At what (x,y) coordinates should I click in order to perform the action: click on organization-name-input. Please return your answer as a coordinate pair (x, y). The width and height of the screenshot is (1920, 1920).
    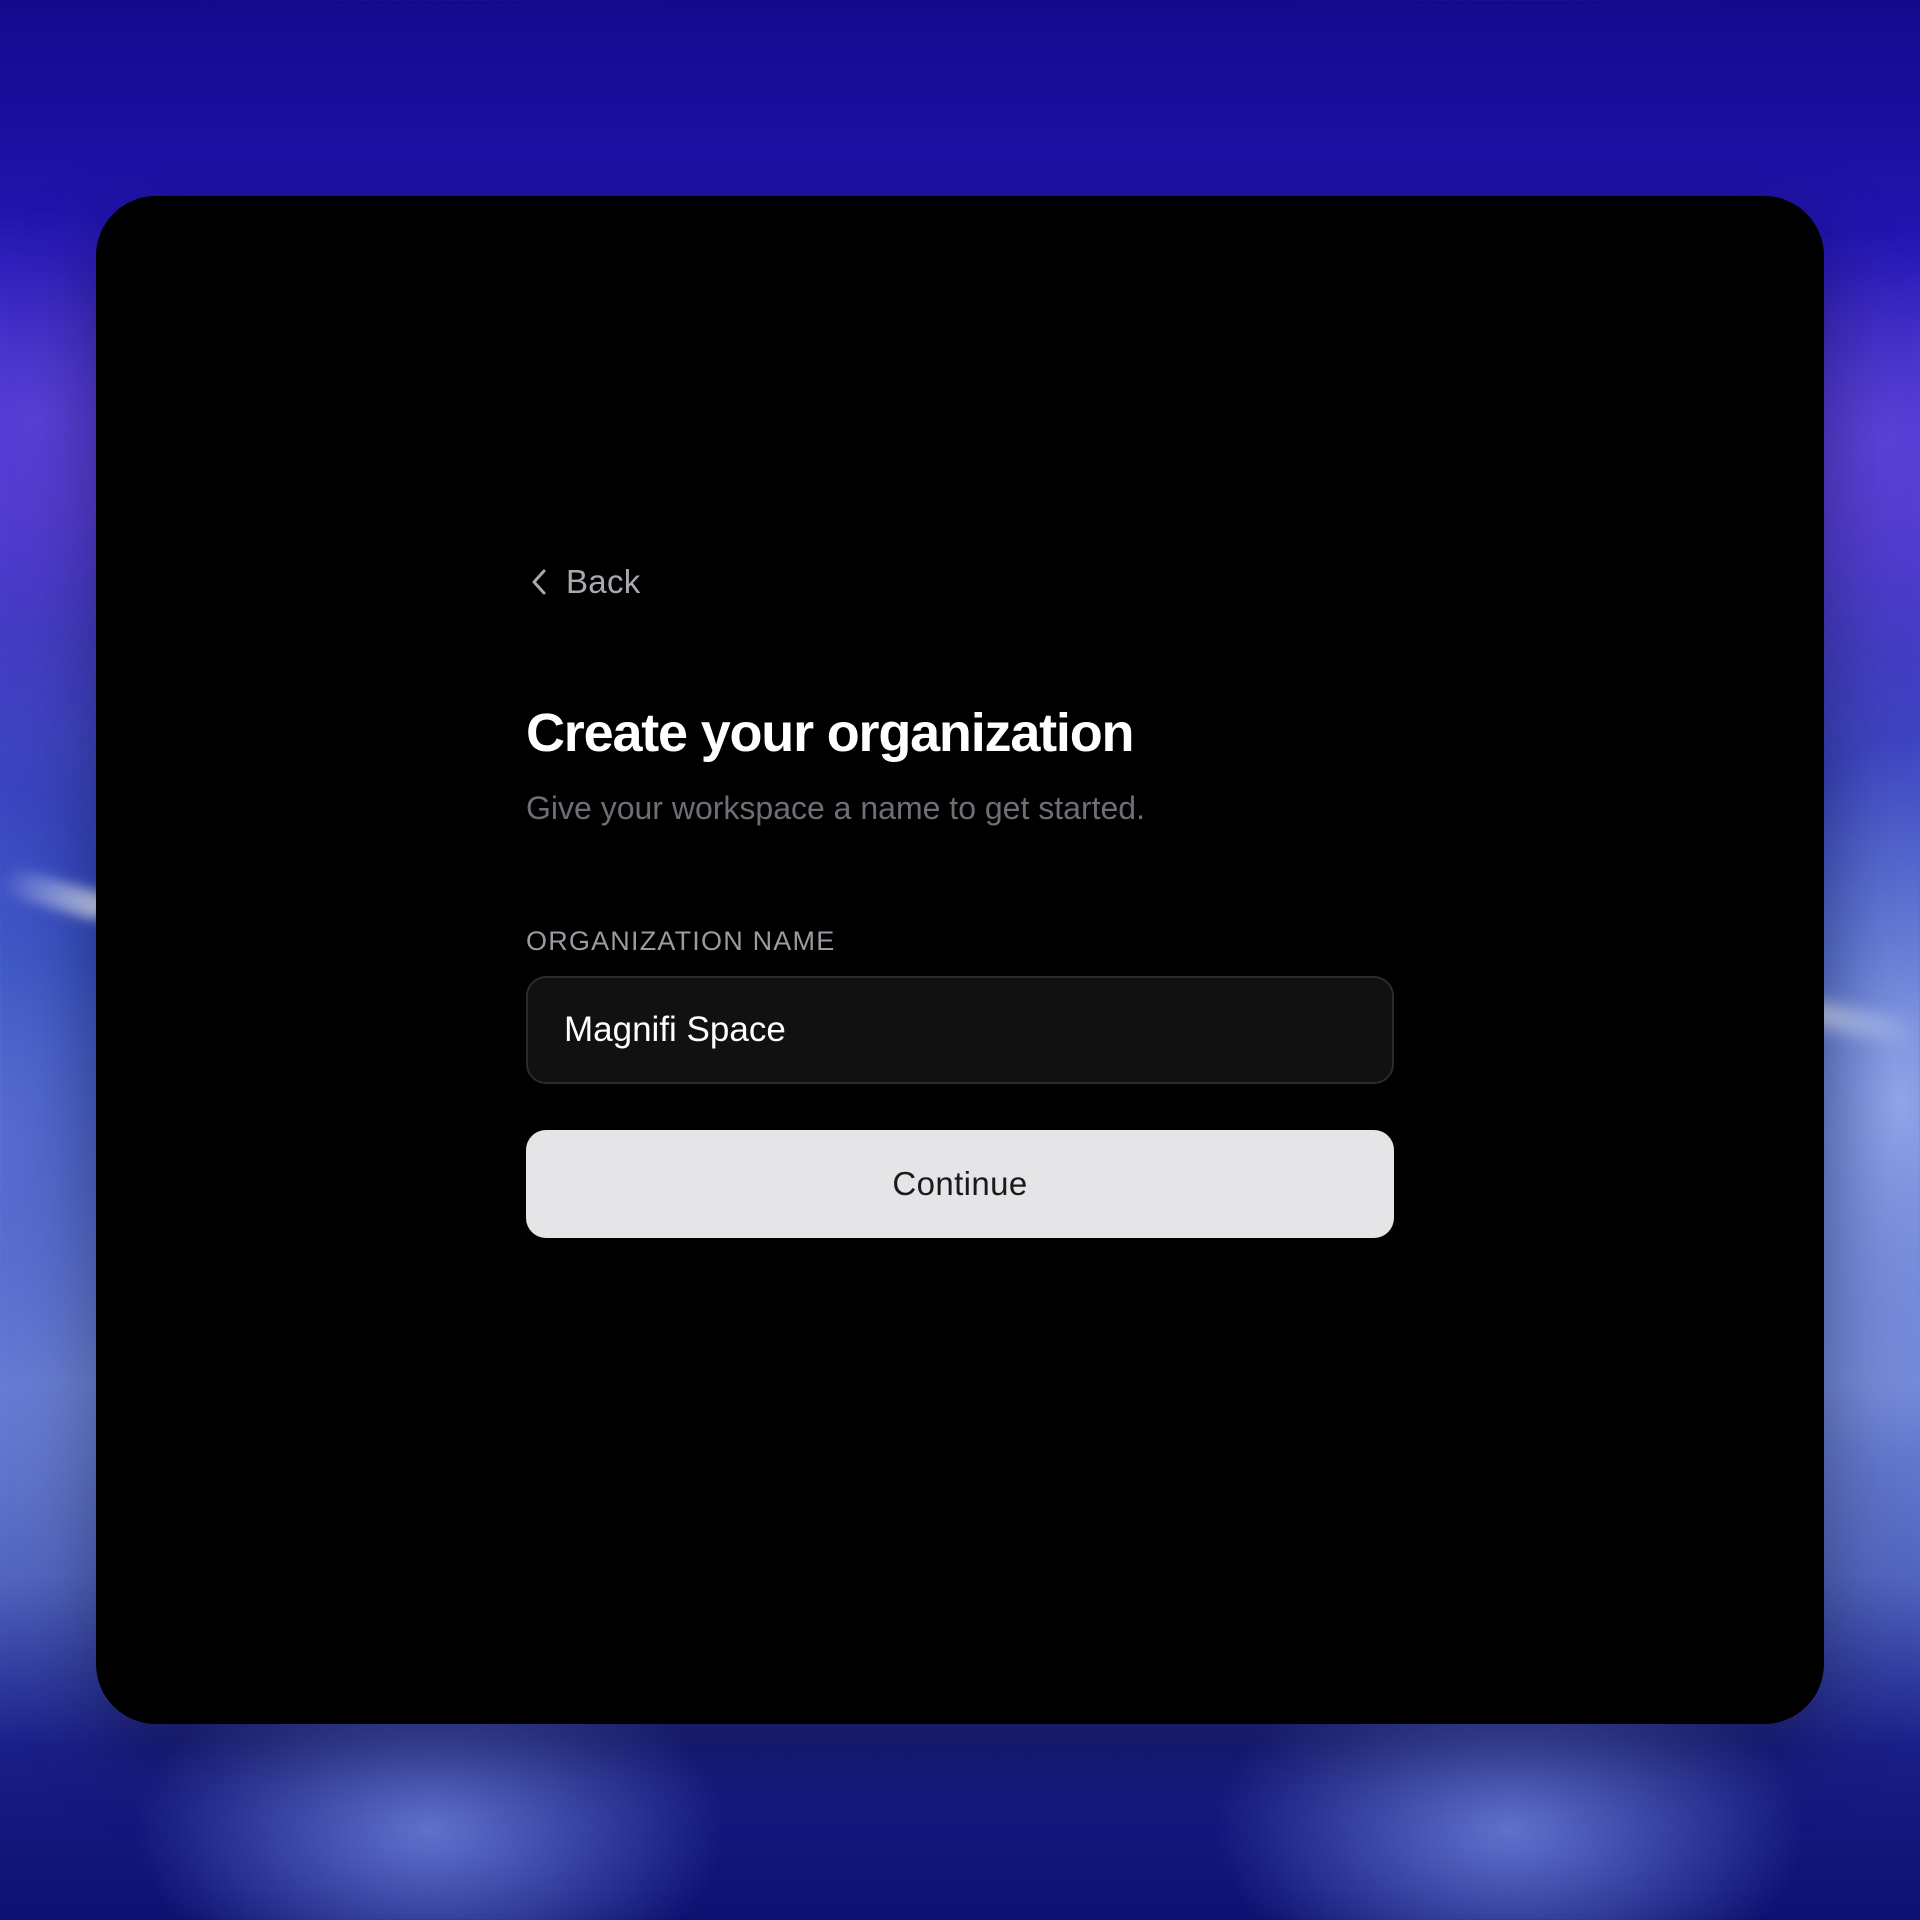
    Looking at the image, I should click on (960, 1030).